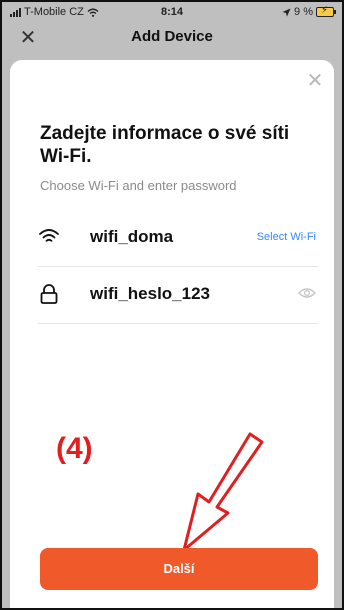  Describe the element at coordinates (326, 11) in the screenshot. I see `battery-charging-icon: ⚡` at that location.